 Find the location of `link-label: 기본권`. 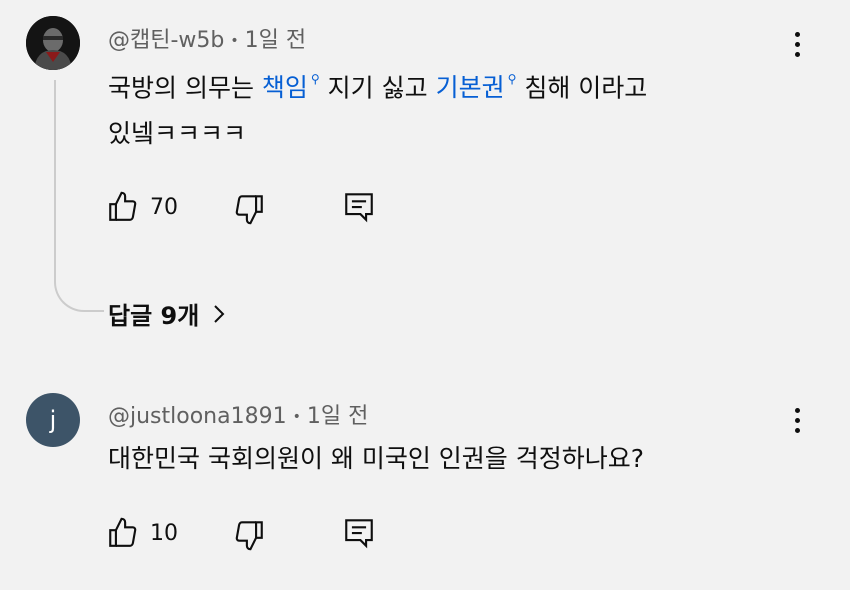

link-label: 기본권 is located at coordinates (470, 87).